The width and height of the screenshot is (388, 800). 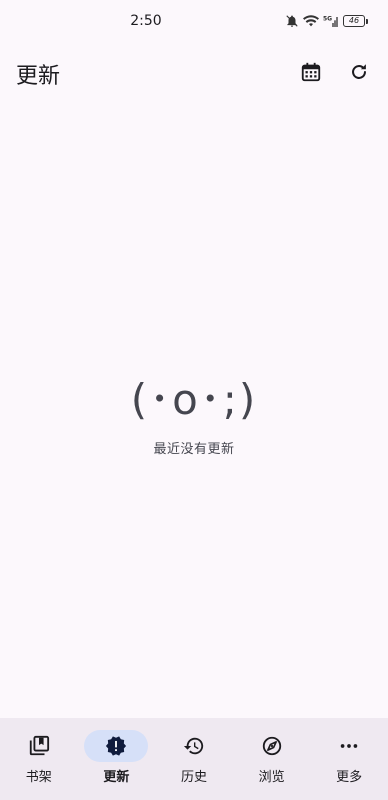 I want to click on history-icon, so click(x=193, y=746).